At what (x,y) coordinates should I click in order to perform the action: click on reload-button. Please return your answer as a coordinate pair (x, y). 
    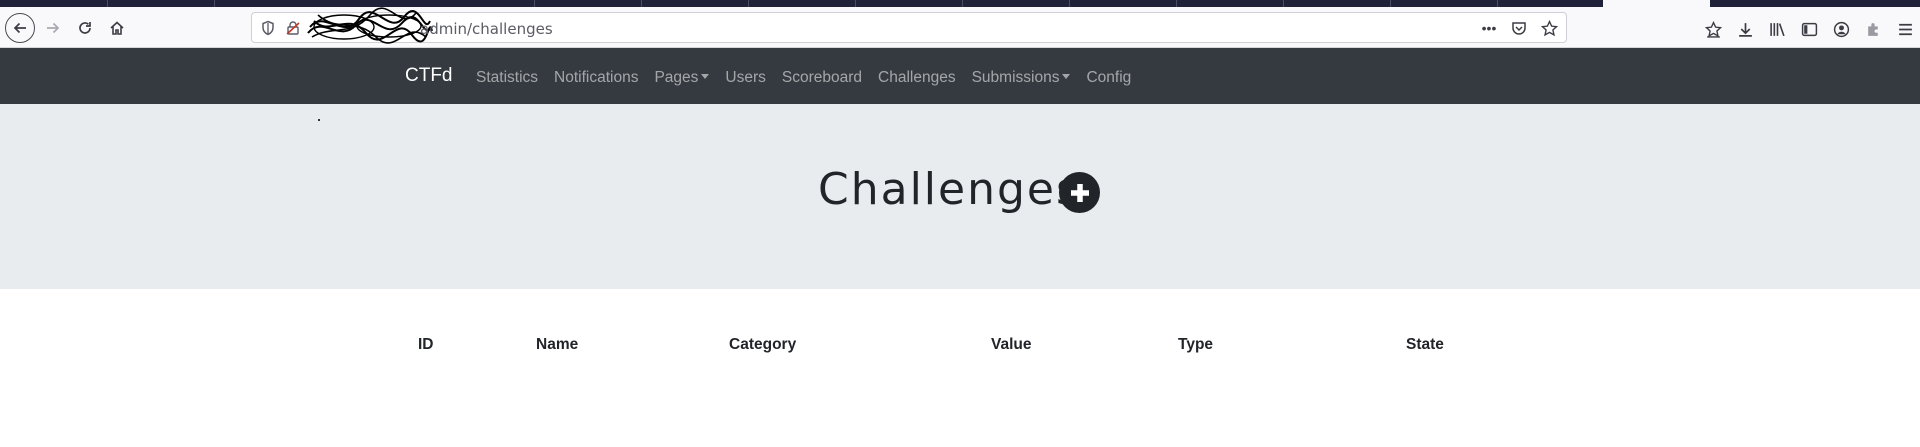
    Looking at the image, I should click on (85, 28).